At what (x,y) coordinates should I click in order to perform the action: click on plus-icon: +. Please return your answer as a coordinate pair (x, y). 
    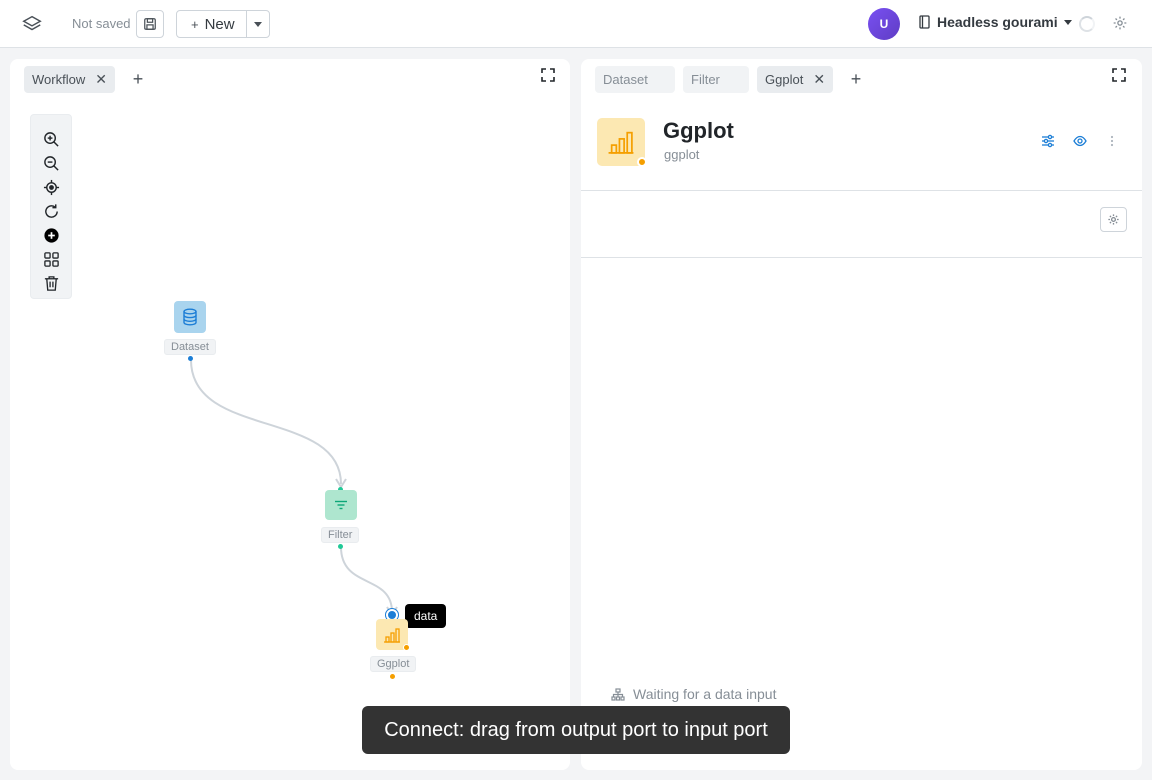
    Looking at the image, I should click on (195, 24).